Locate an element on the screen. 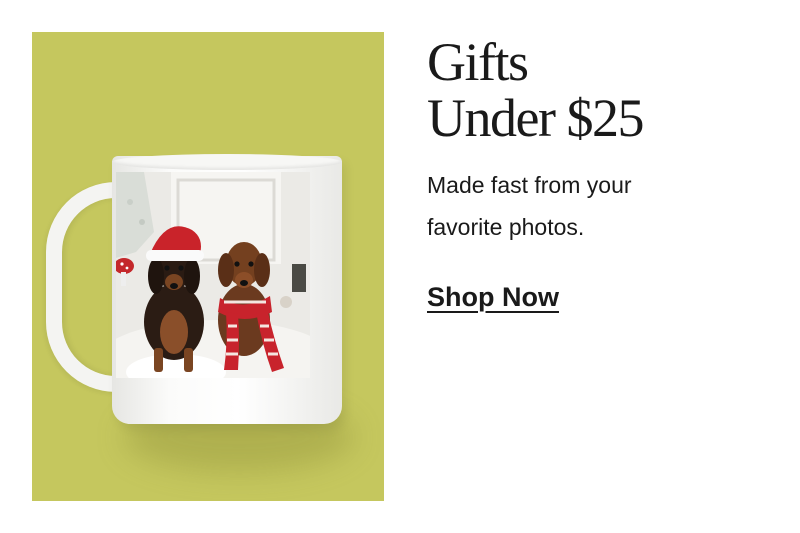  promo-title: Gifts Under $25 is located at coordinates (607, 90).